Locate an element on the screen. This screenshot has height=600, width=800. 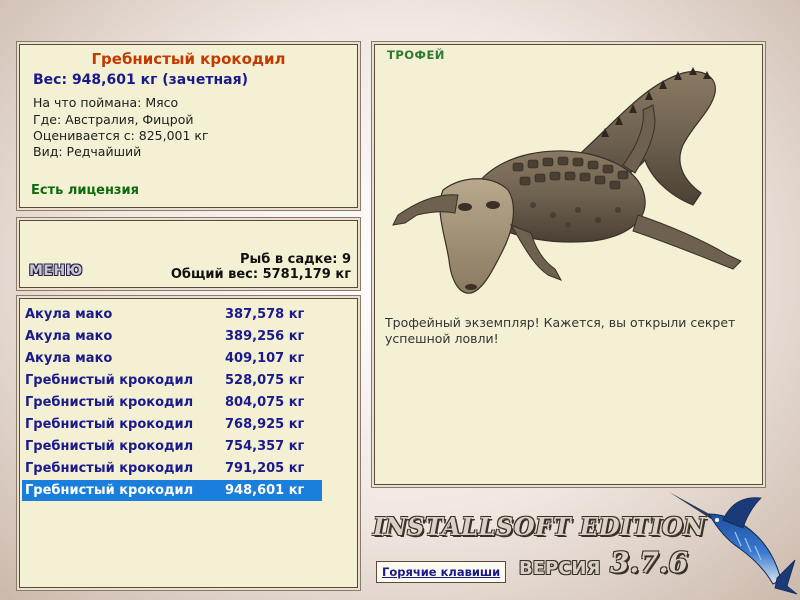
menu-button: МЕНЮ is located at coordinates (56, 271).